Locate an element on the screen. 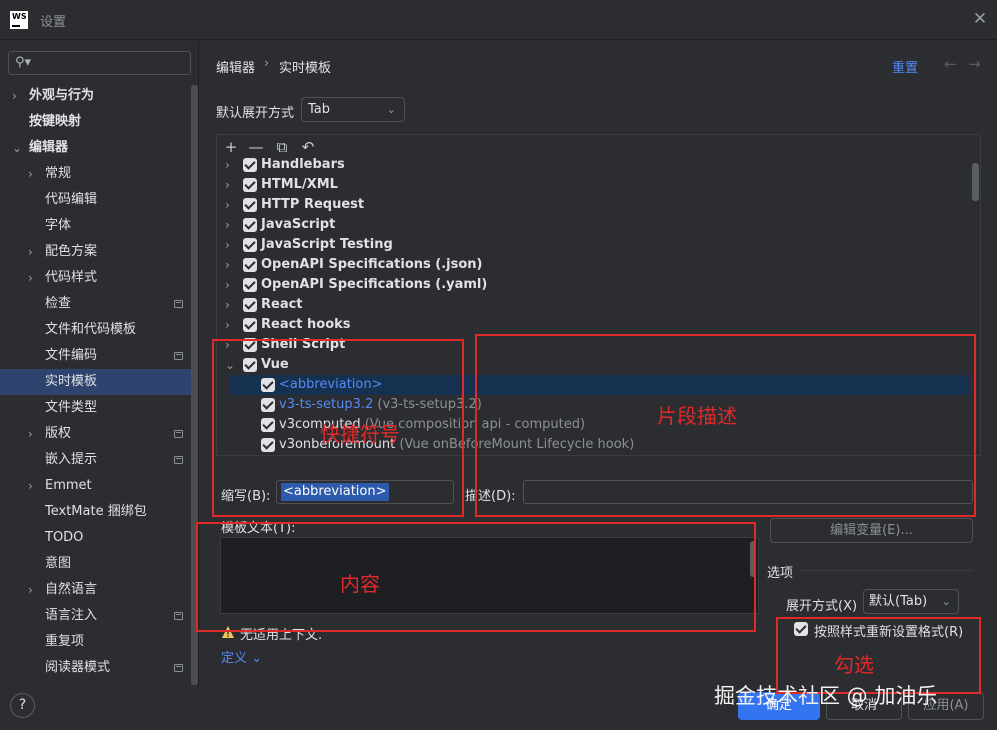 The image size is (997, 730). template-group-row: › HTML/XML is located at coordinates (597, 185).